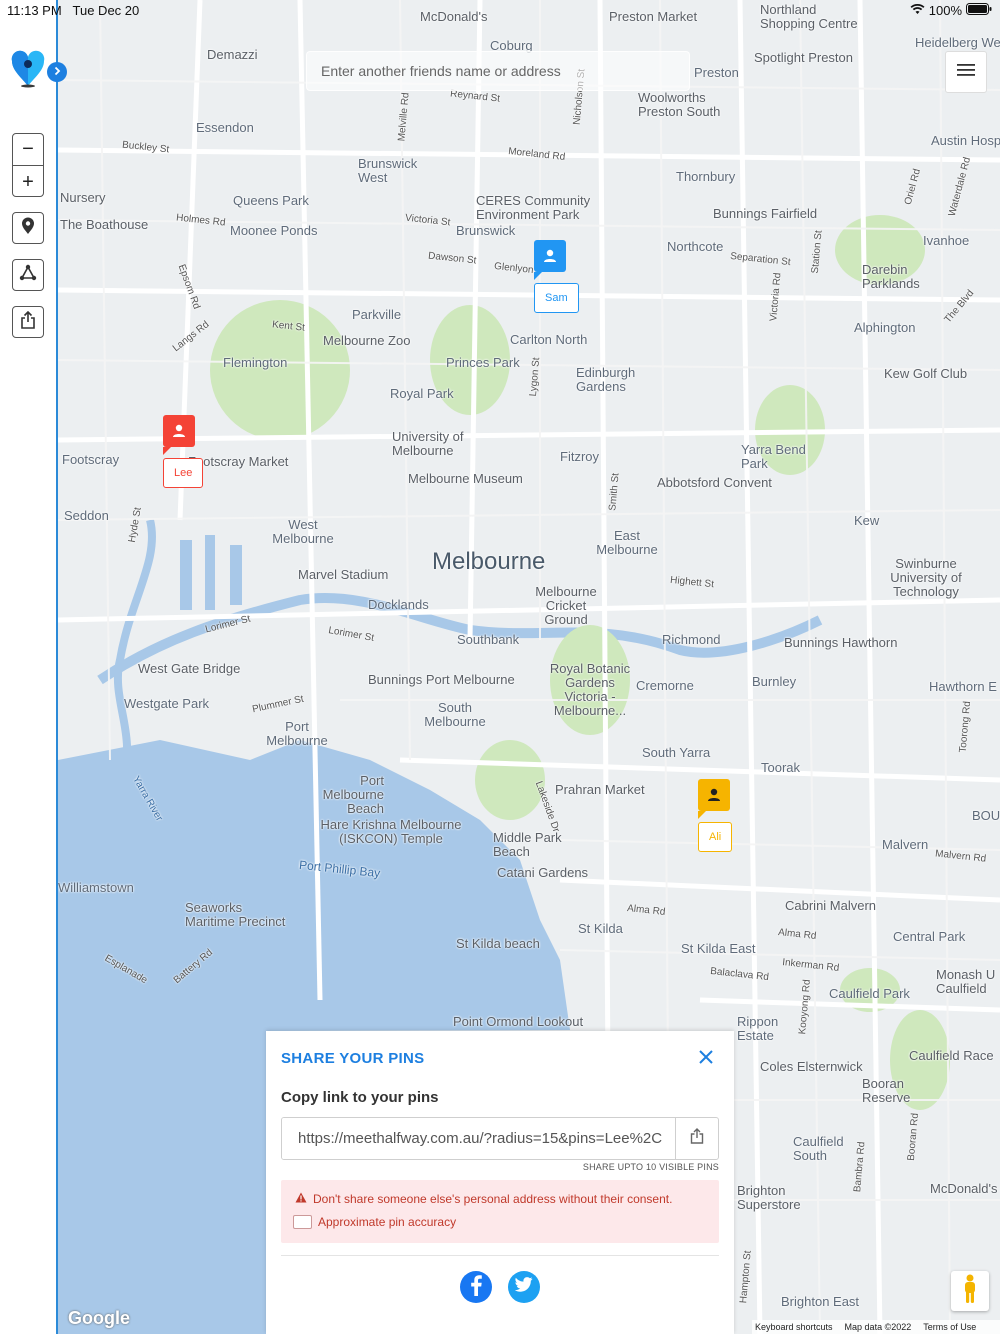 The image size is (1000, 1334). Describe the element at coordinates (83, 198) in the screenshot. I see `place-label: Nursery` at that location.